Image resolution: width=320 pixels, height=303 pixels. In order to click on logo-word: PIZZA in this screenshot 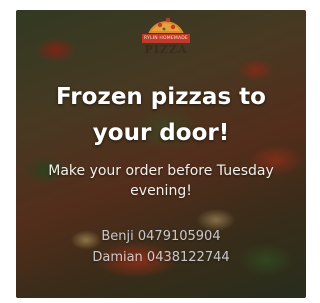, I will do `click(166, 49)`.